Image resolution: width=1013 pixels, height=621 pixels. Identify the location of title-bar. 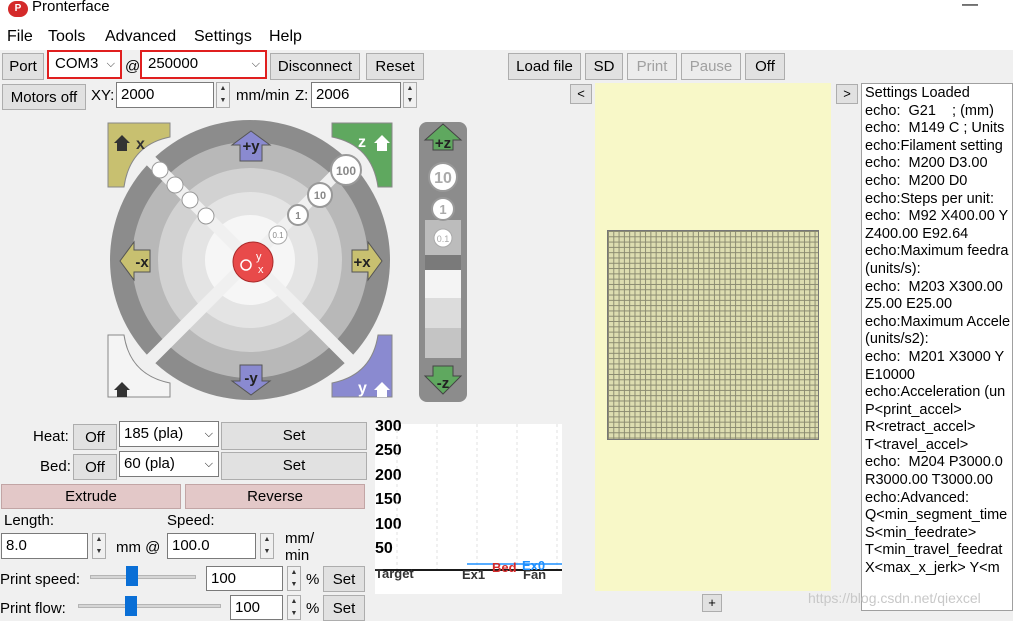
(506, 13).